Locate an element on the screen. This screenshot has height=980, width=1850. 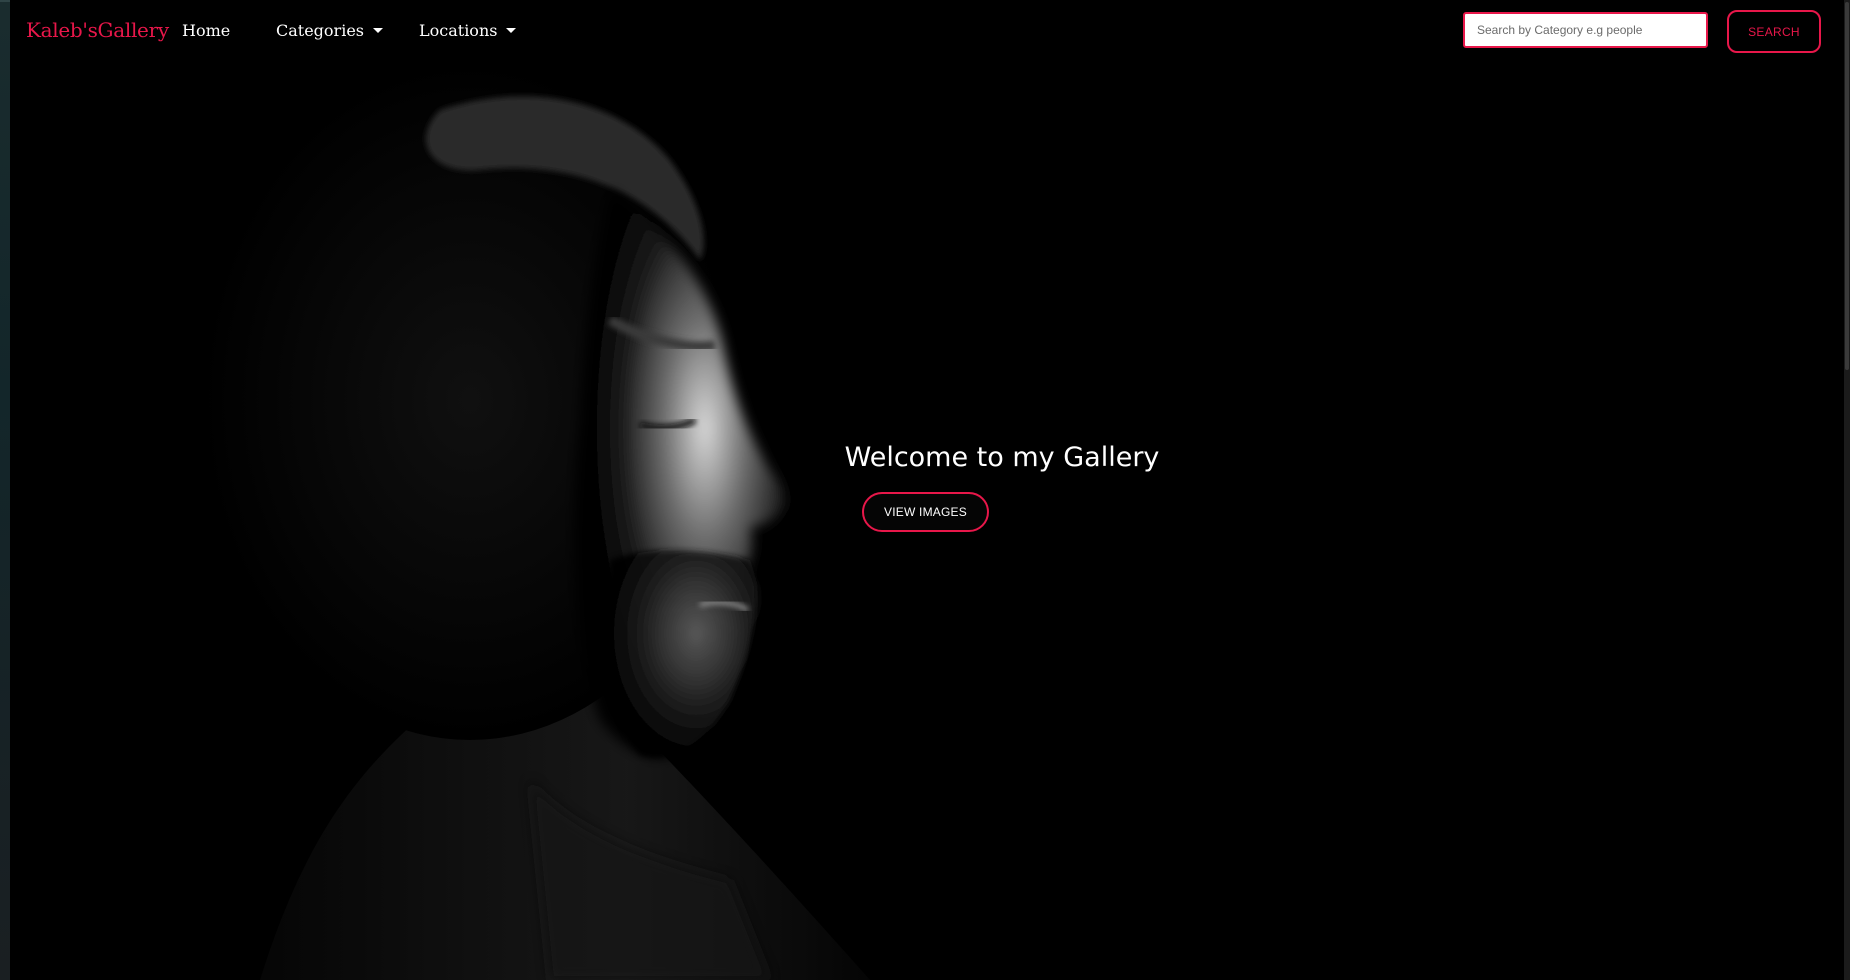
nav-locations-label: Locations is located at coordinates (458, 30).